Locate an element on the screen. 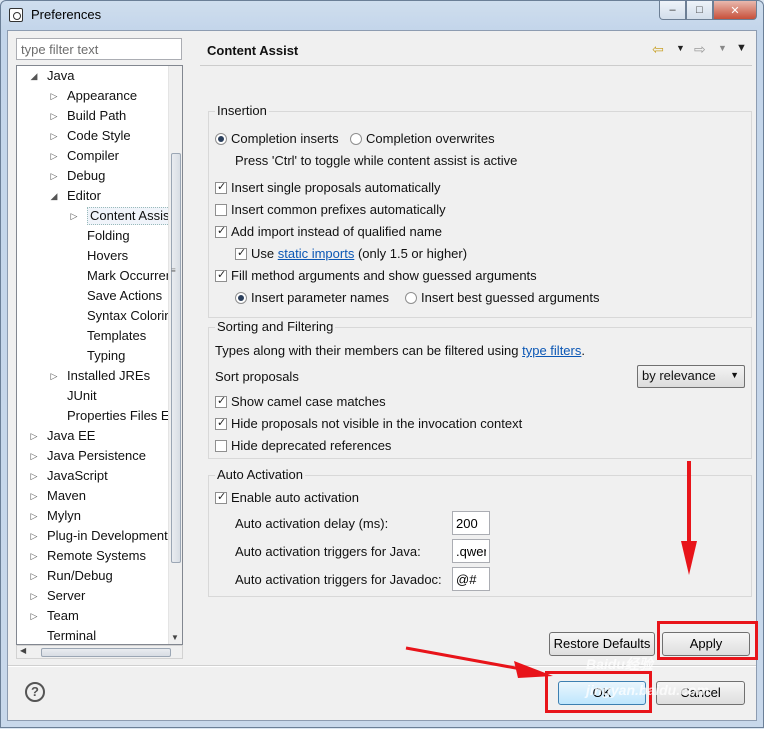 The image size is (764, 729). tree-item: ▷ Java EE is located at coordinates (93, 436).